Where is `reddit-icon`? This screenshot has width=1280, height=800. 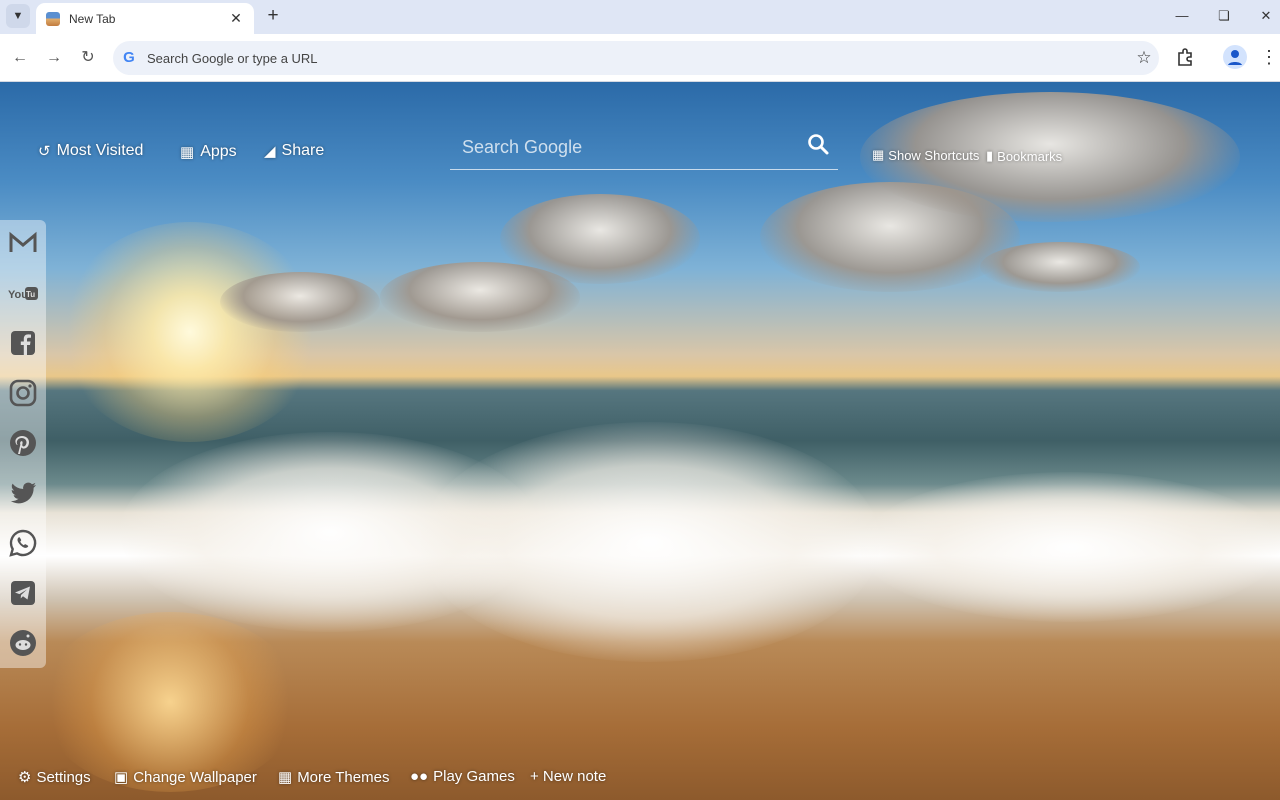
reddit-icon is located at coordinates (23, 643).